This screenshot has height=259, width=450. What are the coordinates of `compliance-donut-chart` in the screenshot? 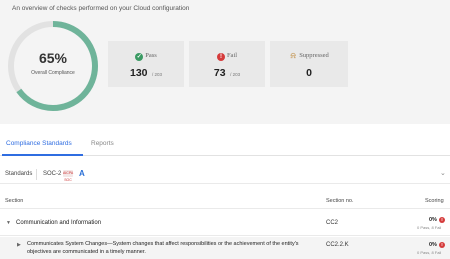 It's located at (53, 66).